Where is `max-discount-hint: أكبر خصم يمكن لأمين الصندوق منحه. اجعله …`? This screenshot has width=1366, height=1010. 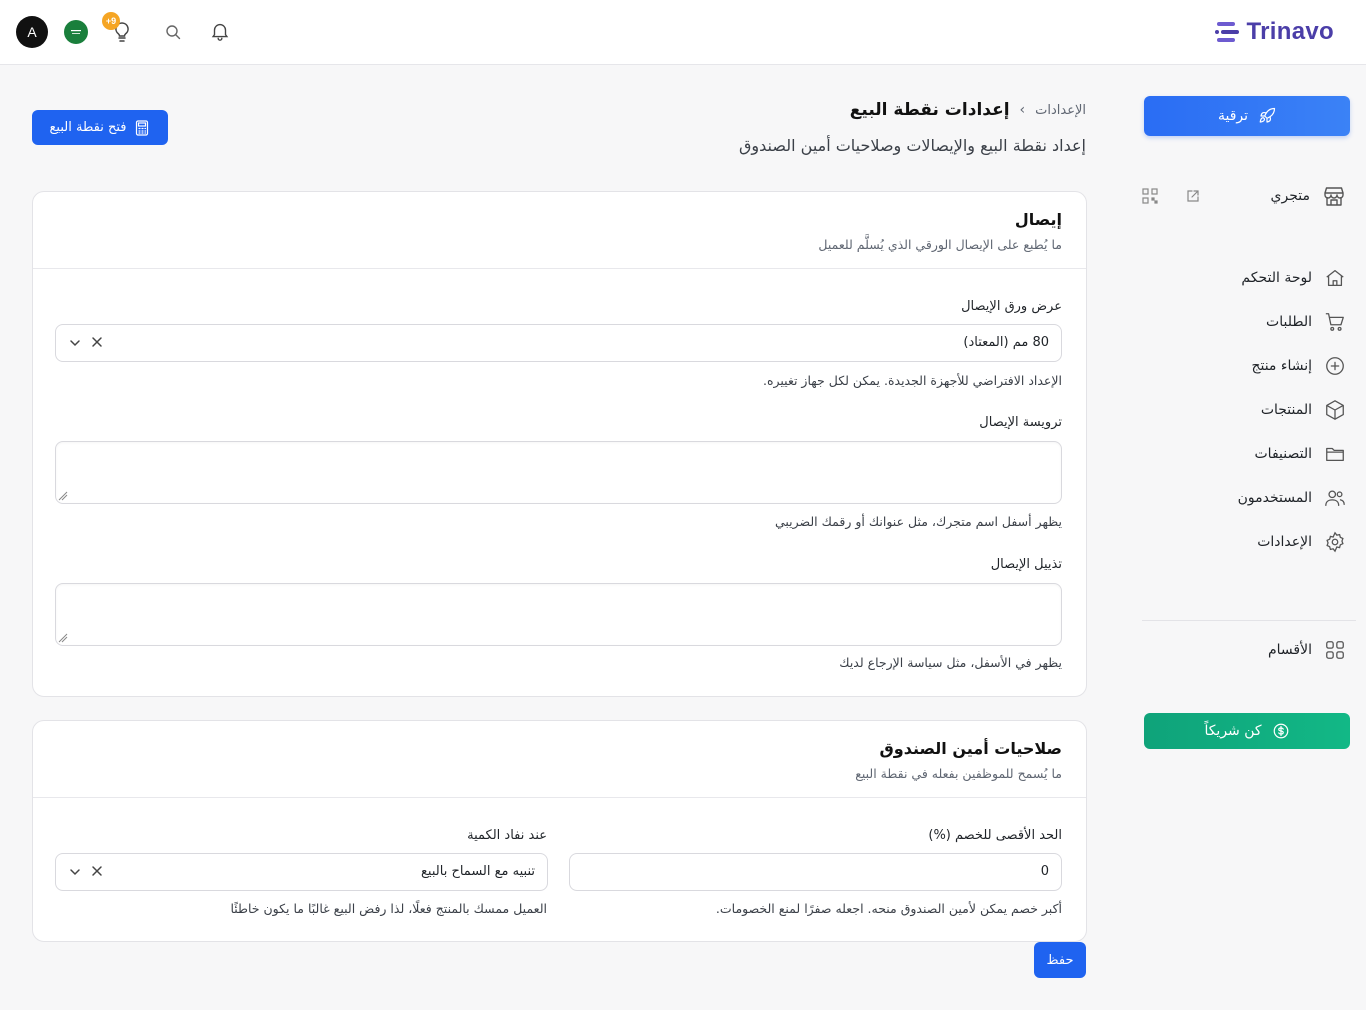 max-discount-hint: أكبر خصم يمكن لأمين الصندوق منحه. اجعله … is located at coordinates (888, 908).